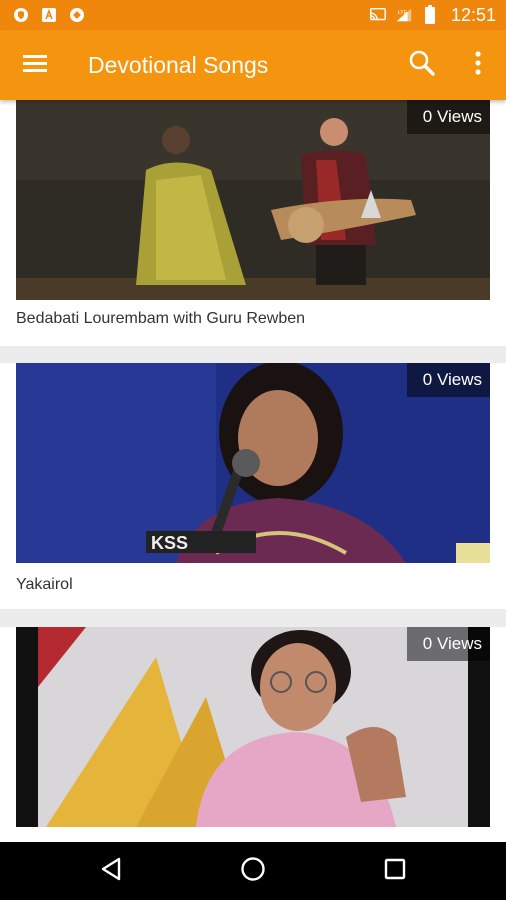 Image resolution: width=506 pixels, height=900 pixels. I want to click on back-icon, so click(111, 871).